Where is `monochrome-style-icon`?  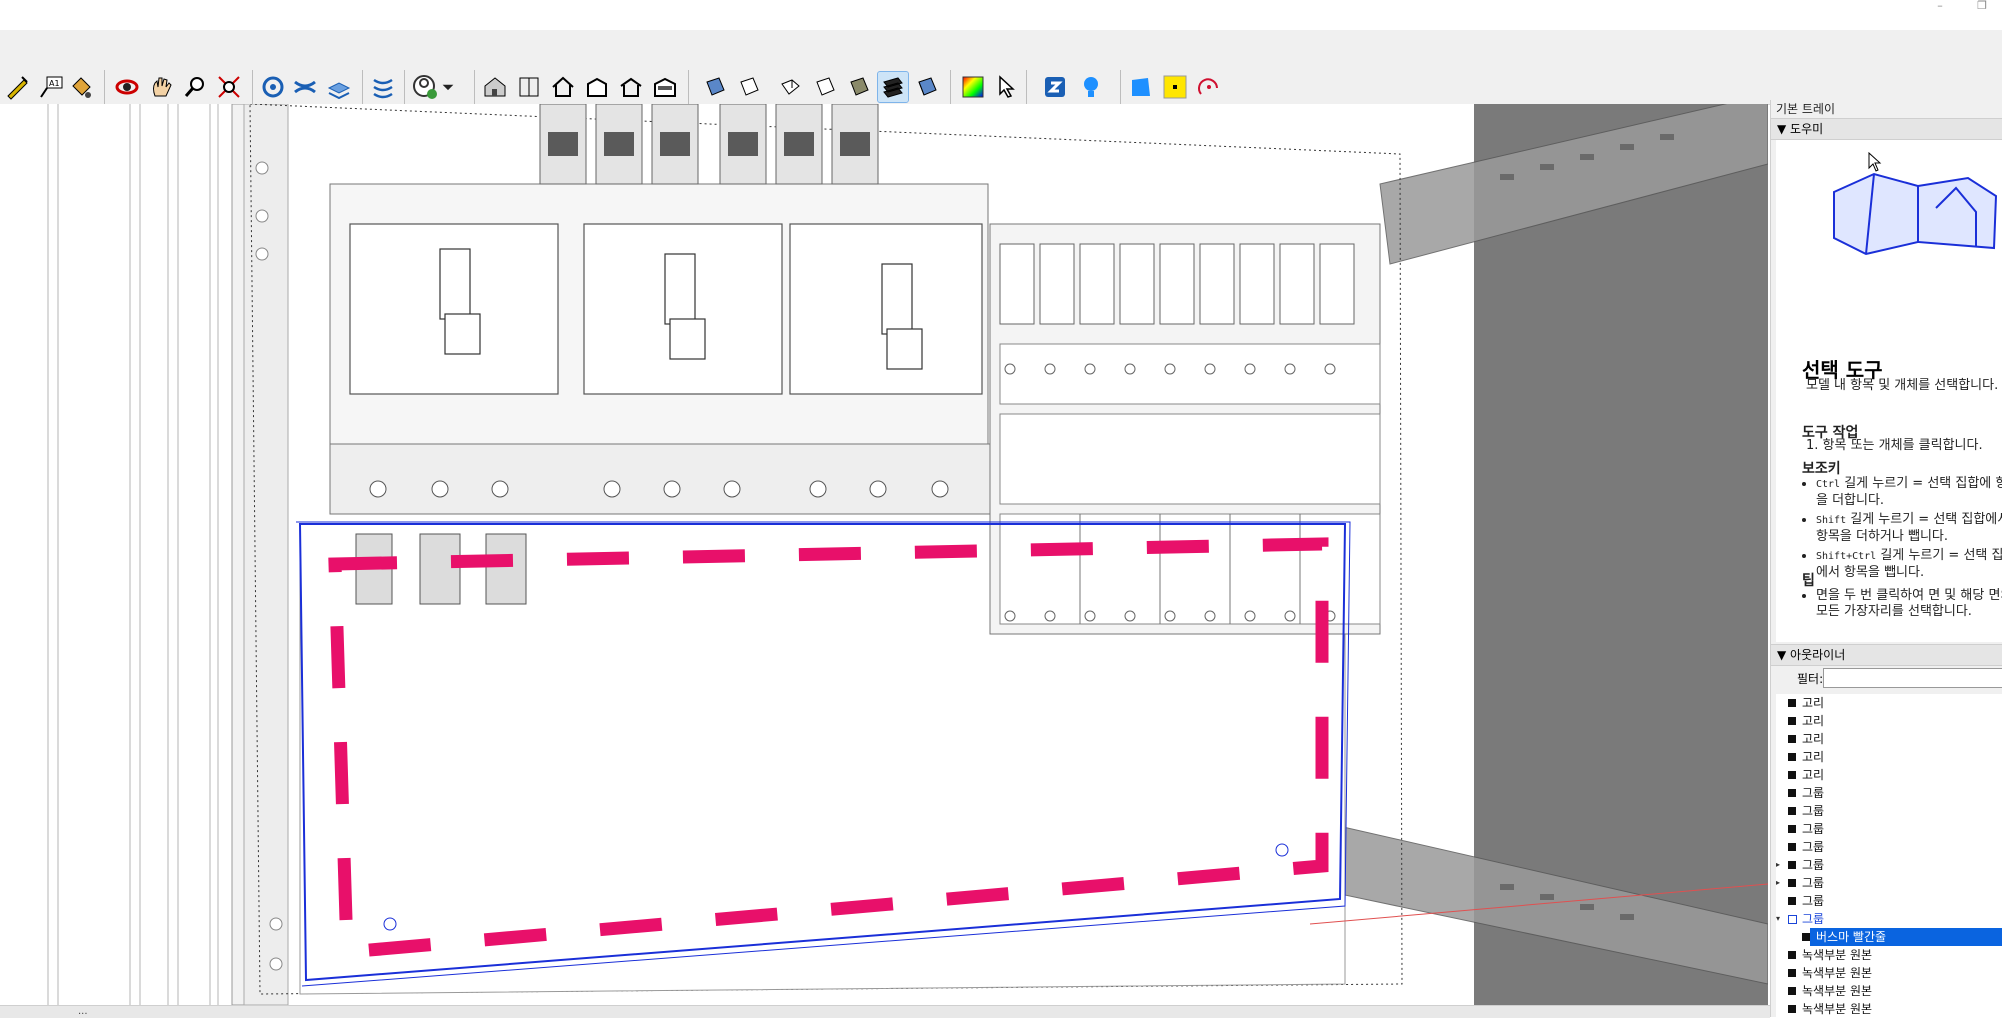 monochrome-style-icon is located at coordinates (893, 87).